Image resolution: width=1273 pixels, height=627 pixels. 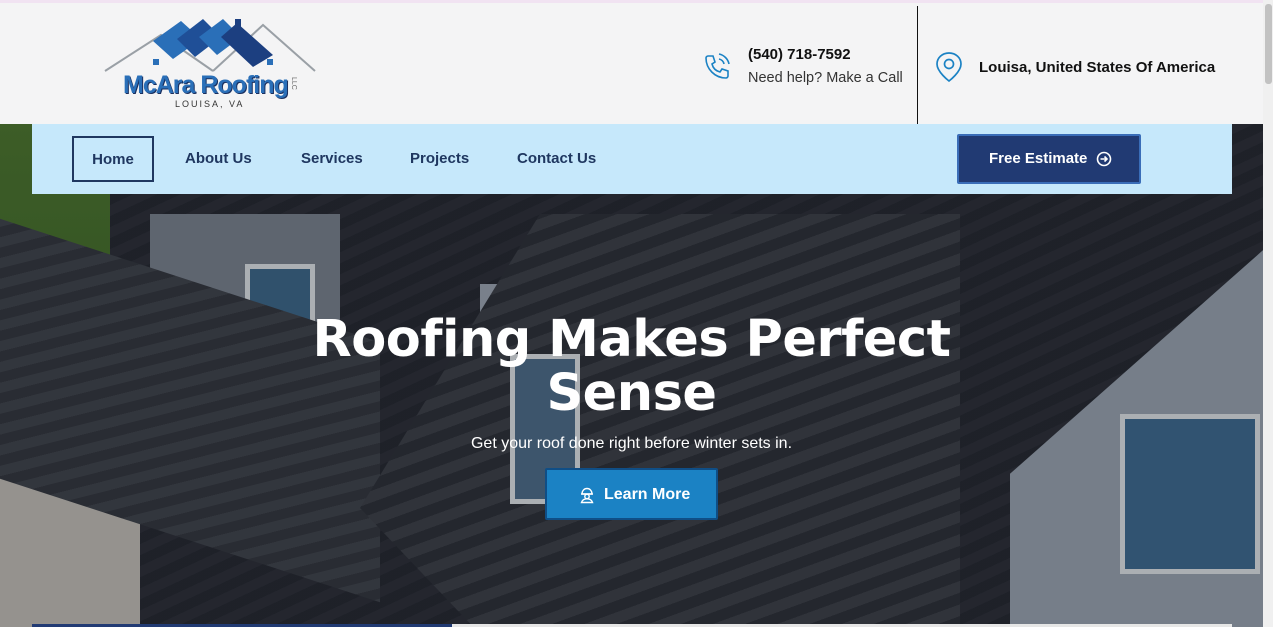 I want to click on learn-more-button: Learn More, so click(x=631, y=494).